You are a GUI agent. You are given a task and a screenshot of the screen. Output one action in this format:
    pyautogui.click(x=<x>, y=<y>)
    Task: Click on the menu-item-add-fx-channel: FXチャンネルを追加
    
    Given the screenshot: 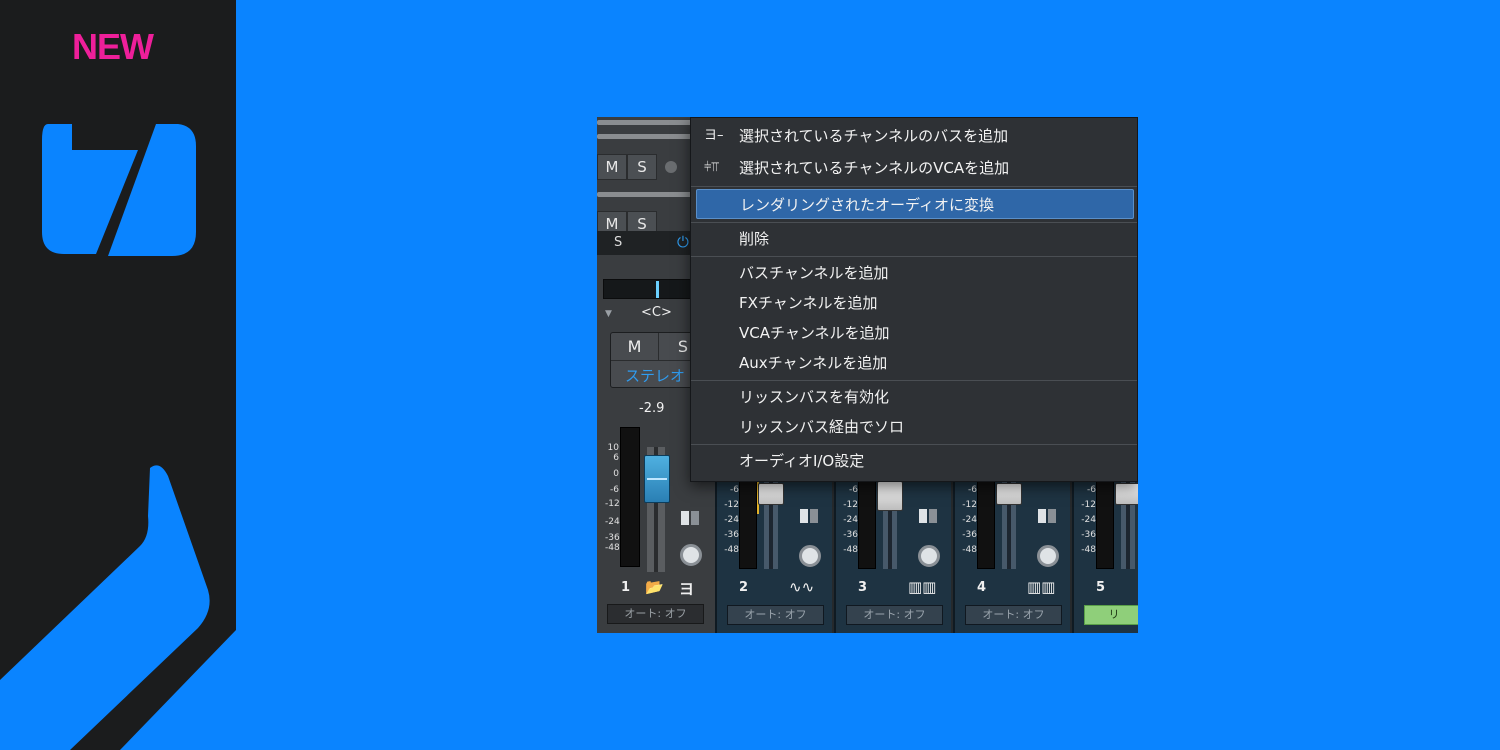 What is the action you would take?
    pyautogui.click(x=915, y=303)
    